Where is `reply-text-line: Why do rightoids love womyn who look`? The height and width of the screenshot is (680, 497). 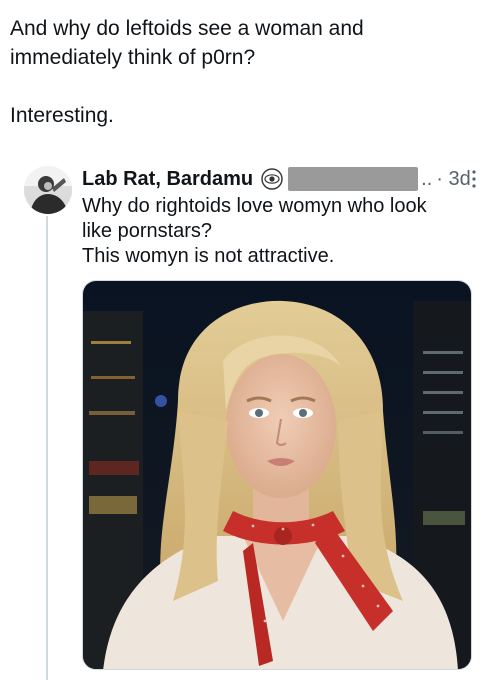 reply-text-line: Why do rightoids love womyn who look is located at coordinates (254, 206).